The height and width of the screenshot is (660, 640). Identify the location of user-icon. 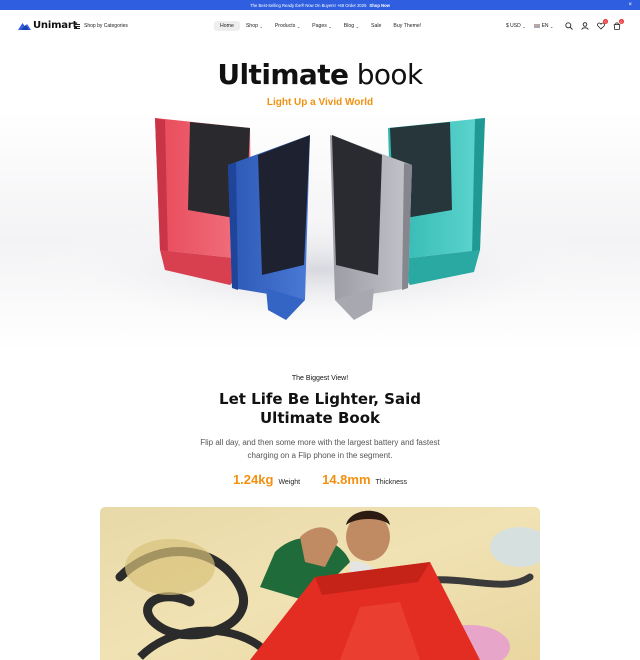
(585, 26).